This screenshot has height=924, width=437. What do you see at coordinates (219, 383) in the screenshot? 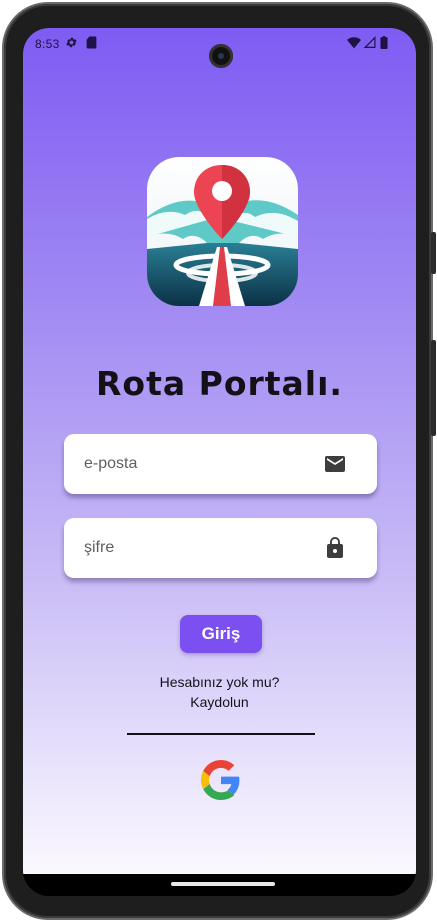
I see `app-title: Rota Portalı.` at bounding box center [219, 383].